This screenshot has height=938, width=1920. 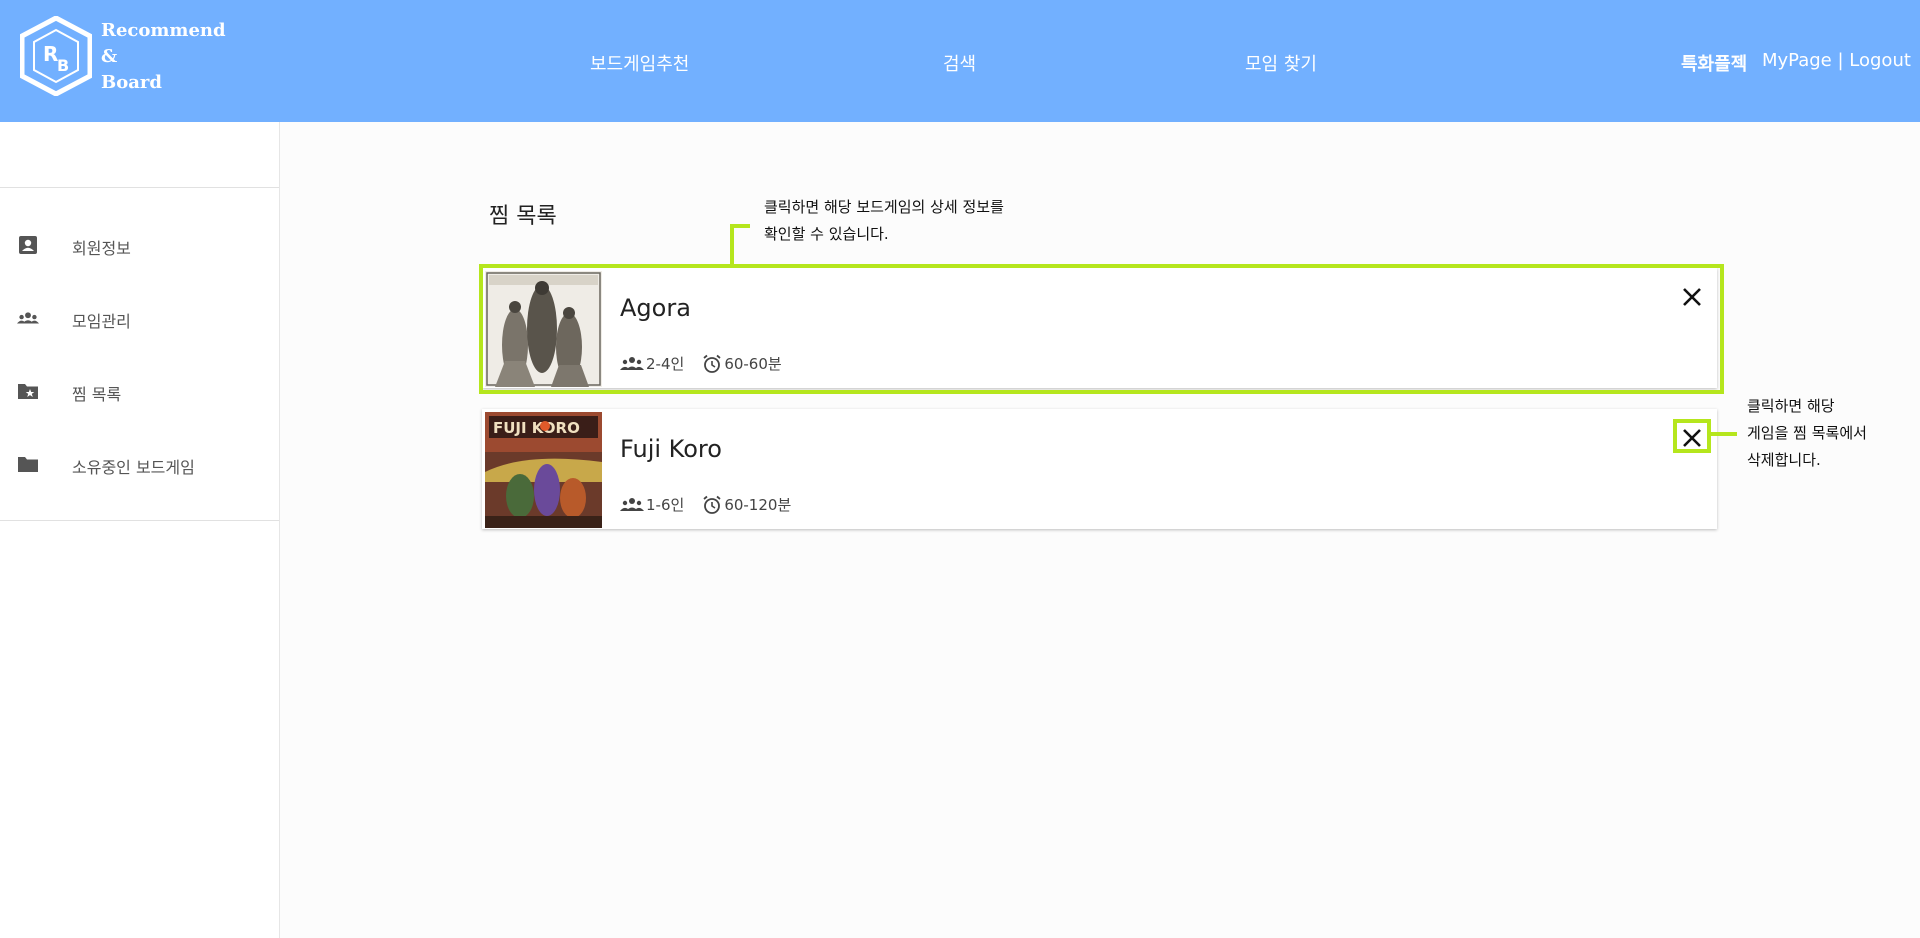 I want to click on card-note-line-1: 클릭하면 해당 보드게임의 상세 정보를, so click(x=884, y=207).